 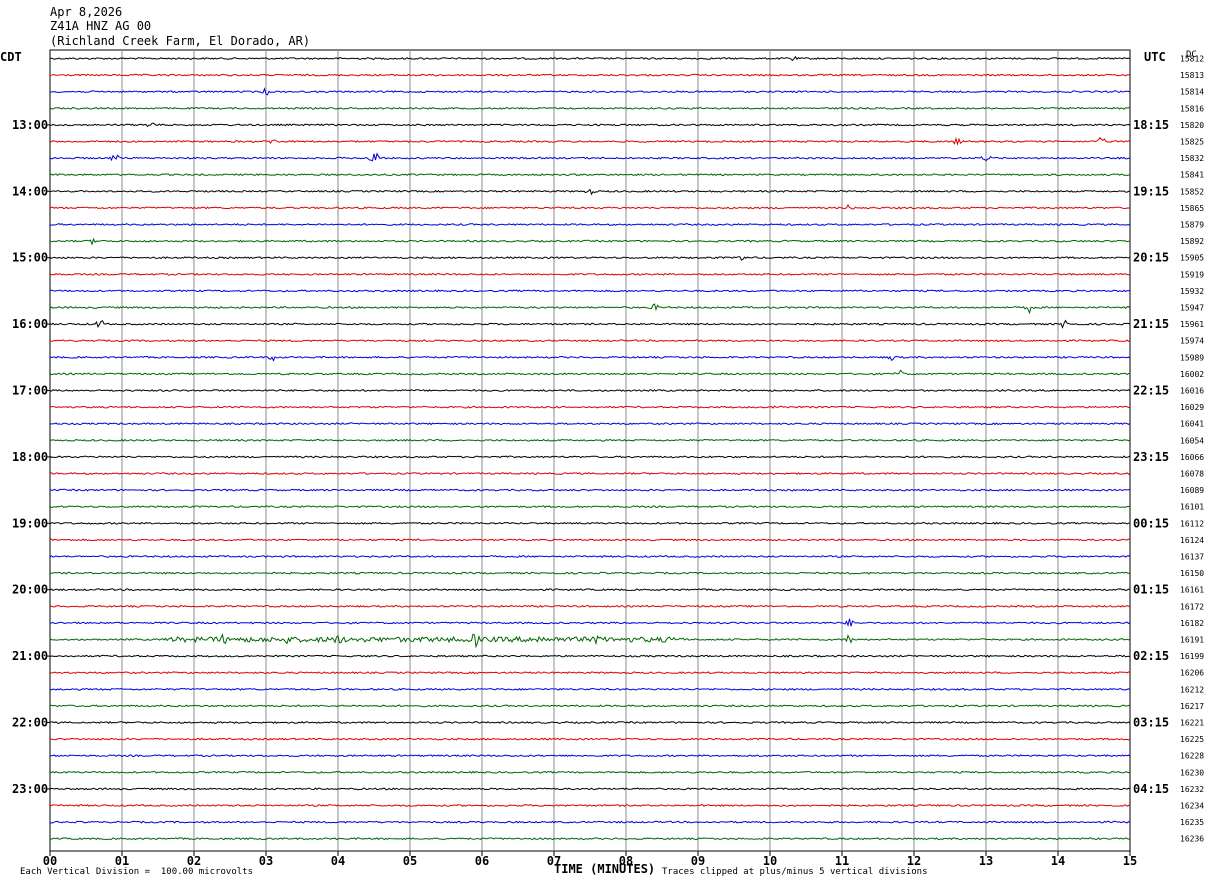 What do you see at coordinates (1192, 623) in the screenshot?
I see `dc-offset-label: 16182` at bounding box center [1192, 623].